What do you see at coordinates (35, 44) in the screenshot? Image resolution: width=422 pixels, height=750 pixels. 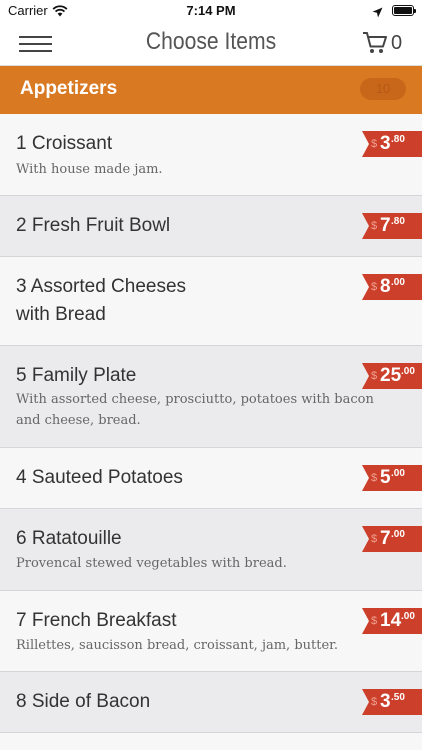 I see `menu-button` at bounding box center [35, 44].